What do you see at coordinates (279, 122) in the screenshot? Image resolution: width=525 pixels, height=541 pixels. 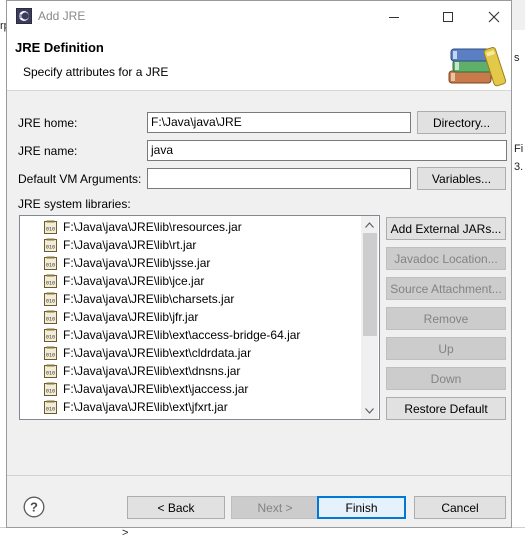 I see `jre-home-input: F:\Java\java\JRE` at bounding box center [279, 122].